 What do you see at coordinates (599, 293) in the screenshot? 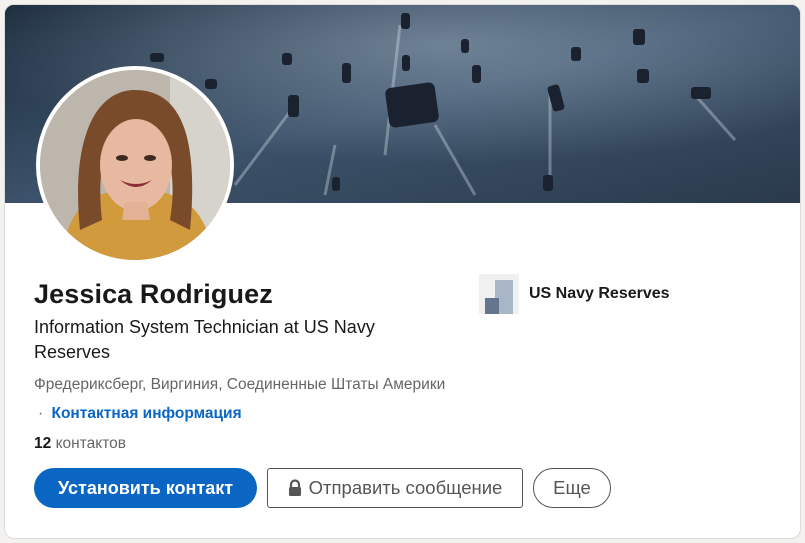
I see `company-name: US Navy Reserves` at bounding box center [599, 293].